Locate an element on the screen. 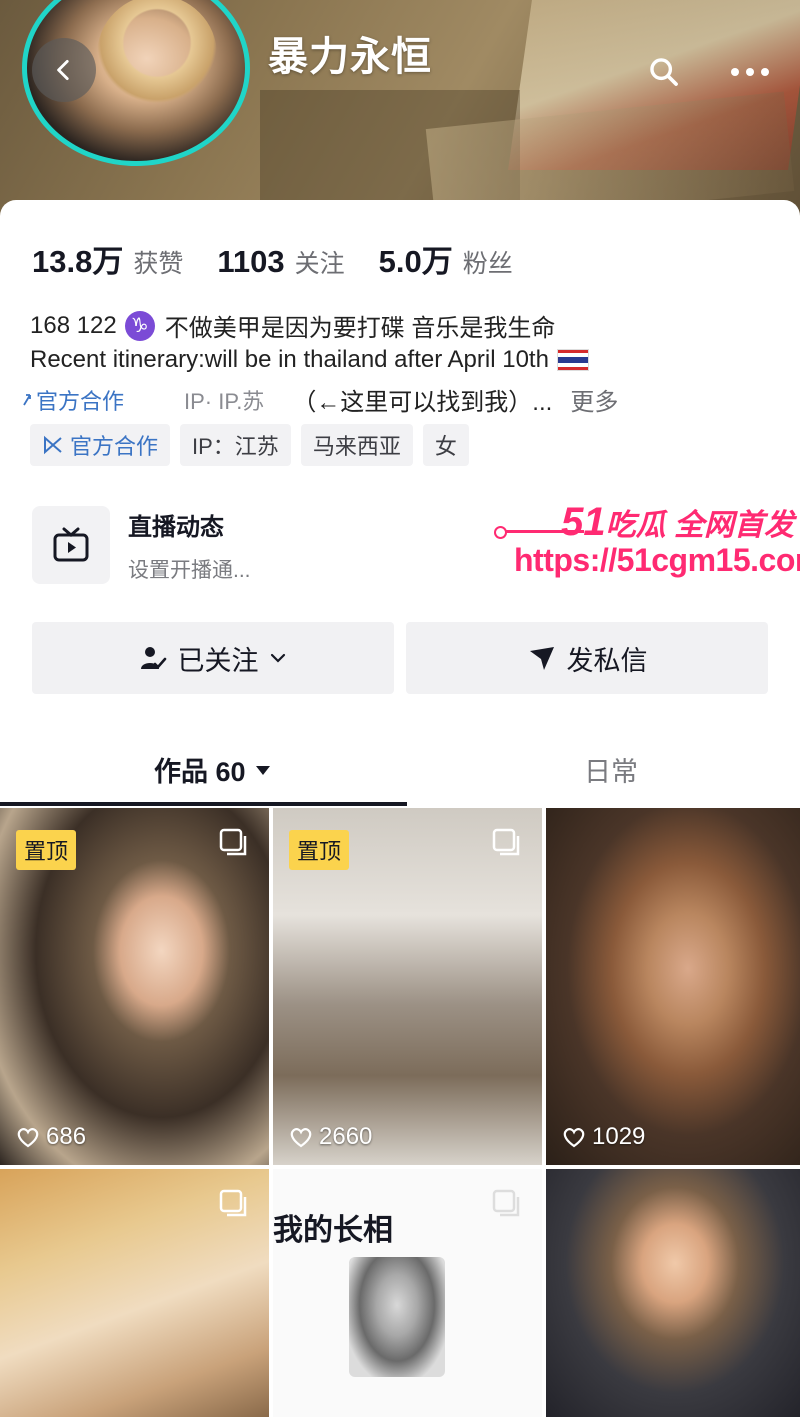 The image size is (800, 1417). like-count-value: 686 is located at coordinates (66, 1136).